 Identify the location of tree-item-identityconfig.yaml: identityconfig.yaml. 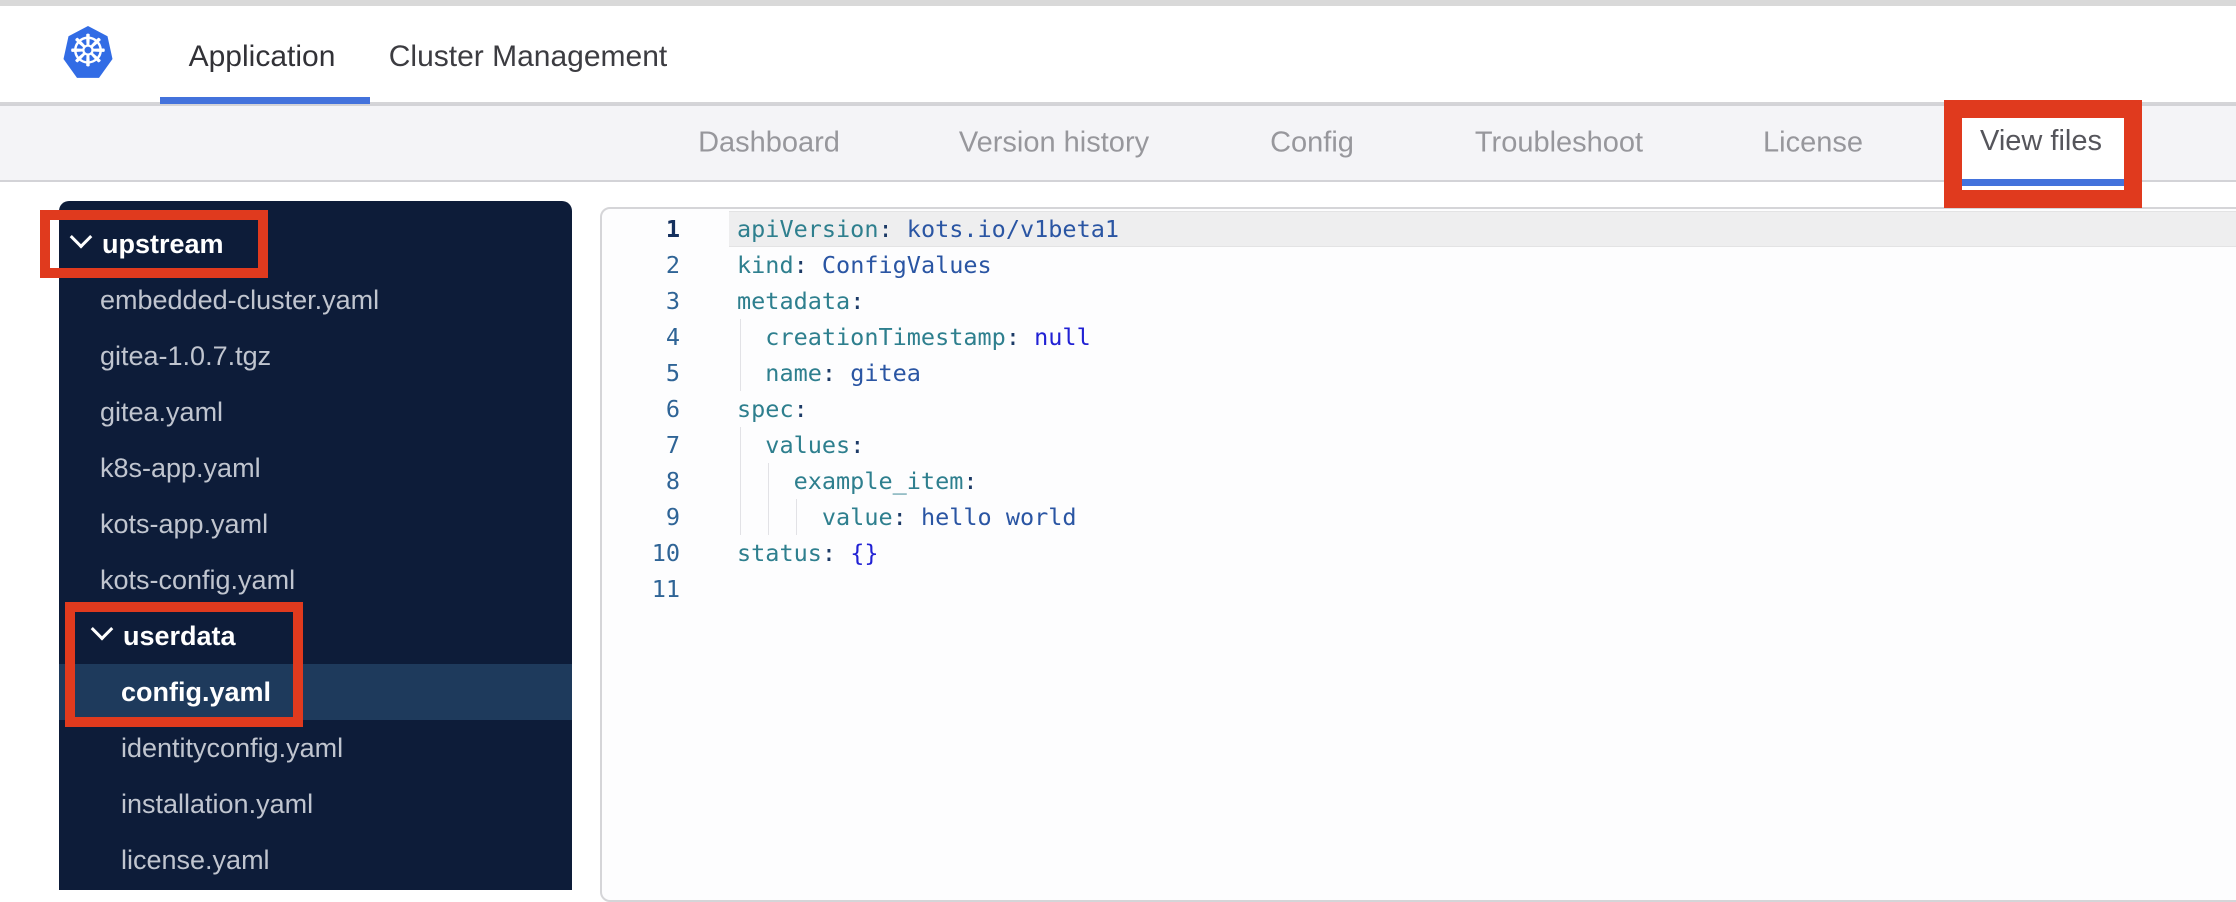
(315, 748).